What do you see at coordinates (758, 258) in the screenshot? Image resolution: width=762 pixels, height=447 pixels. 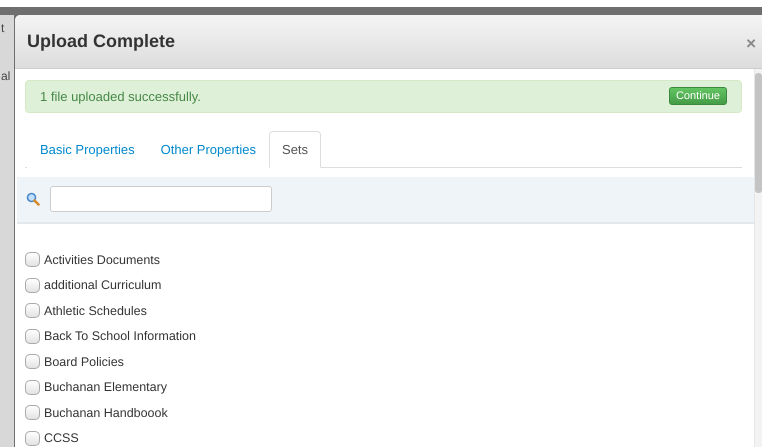 I see `scrollbar` at bounding box center [758, 258].